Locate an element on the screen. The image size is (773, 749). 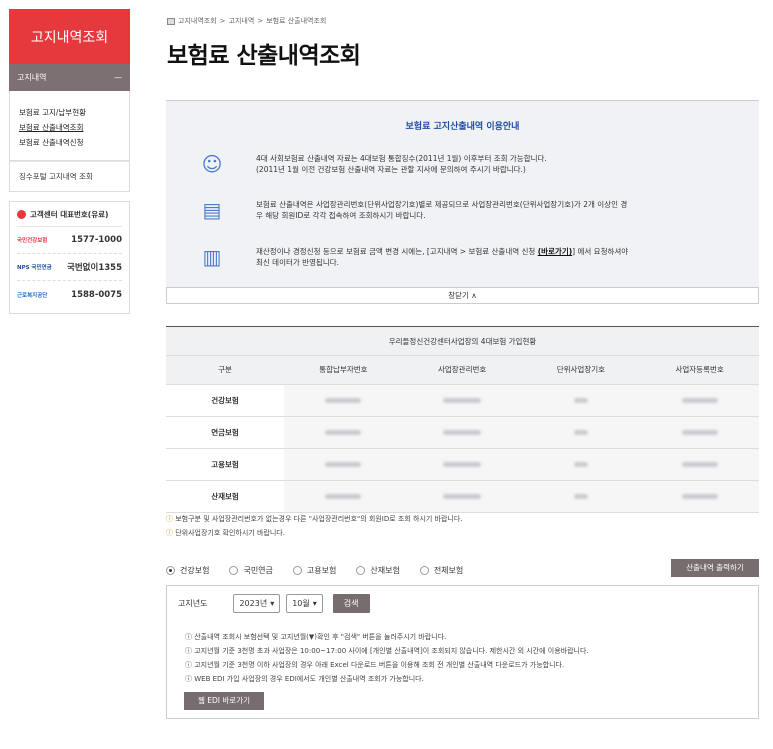
year-value: 2023년 is located at coordinates (253, 603).